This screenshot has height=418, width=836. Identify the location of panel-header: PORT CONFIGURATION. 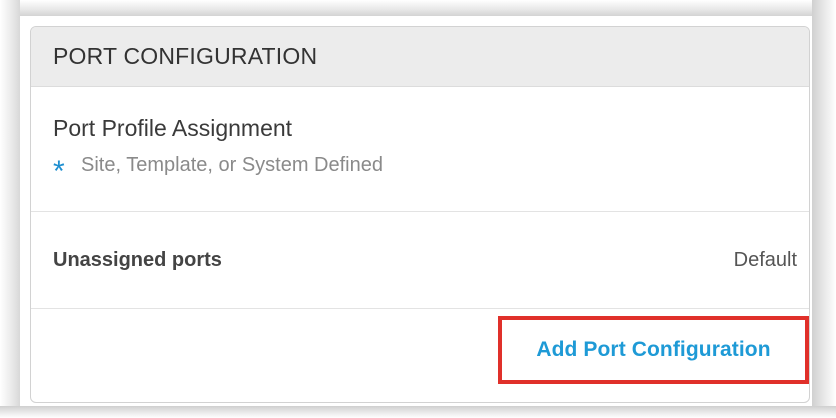
(420, 57).